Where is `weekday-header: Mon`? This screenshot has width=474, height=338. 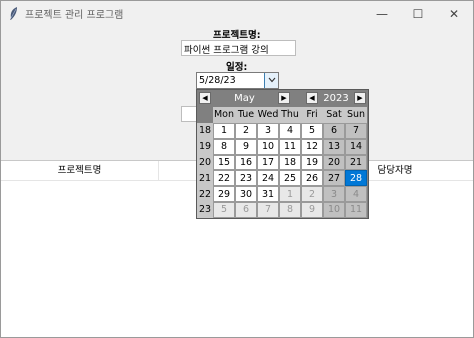 weekday-header: Mon is located at coordinates (224, 115).